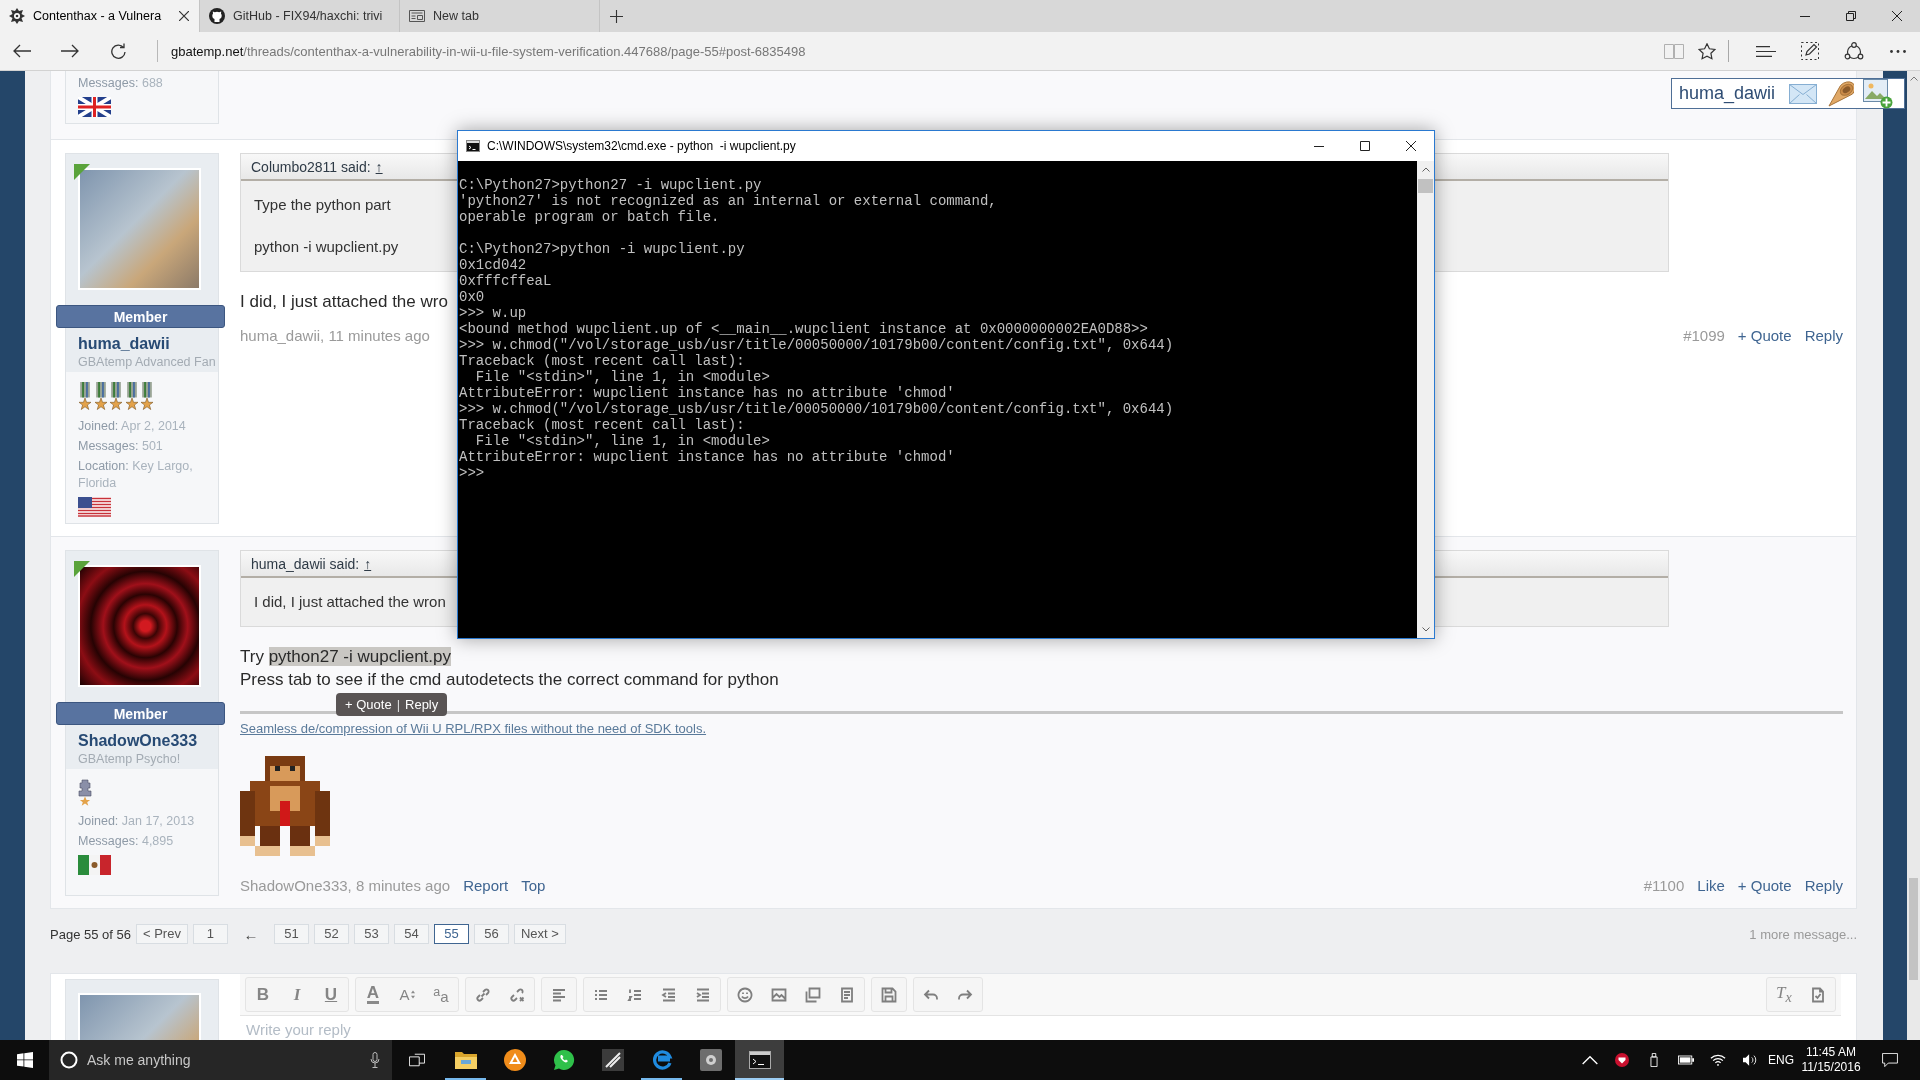 The width and height of the screenshot is (1920, 1080). What do you see at coordinates (491, 934) in the screenshot?
I see `page-button: 56` at bounding box center [491, 934].